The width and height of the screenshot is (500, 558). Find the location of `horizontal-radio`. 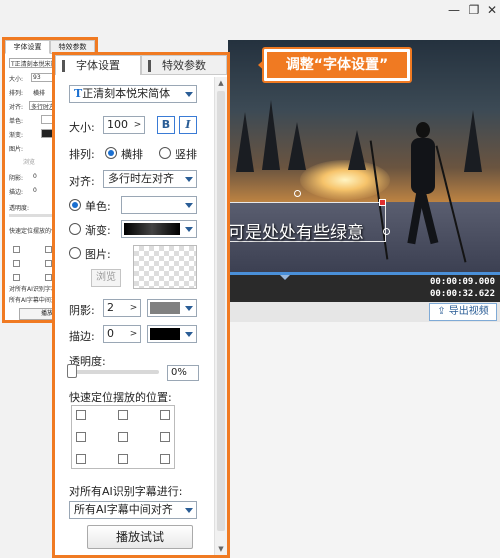

horizontal-radio is located at coordinates (111, 153).